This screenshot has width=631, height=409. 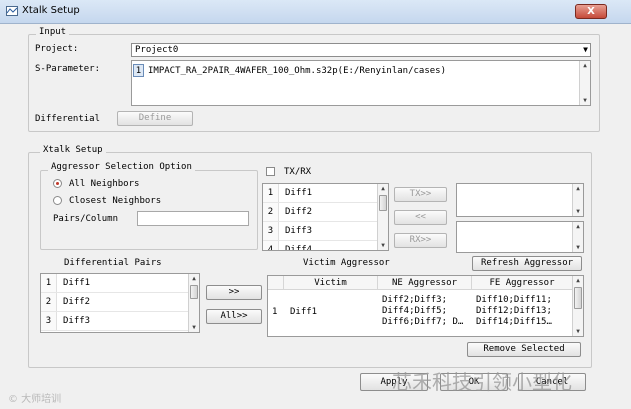 What do you see at coordinates (425, 283) in the screenshot?
I see `table-header-ne-aggressor: NE Aggressor` at bounding box center [425, 283].